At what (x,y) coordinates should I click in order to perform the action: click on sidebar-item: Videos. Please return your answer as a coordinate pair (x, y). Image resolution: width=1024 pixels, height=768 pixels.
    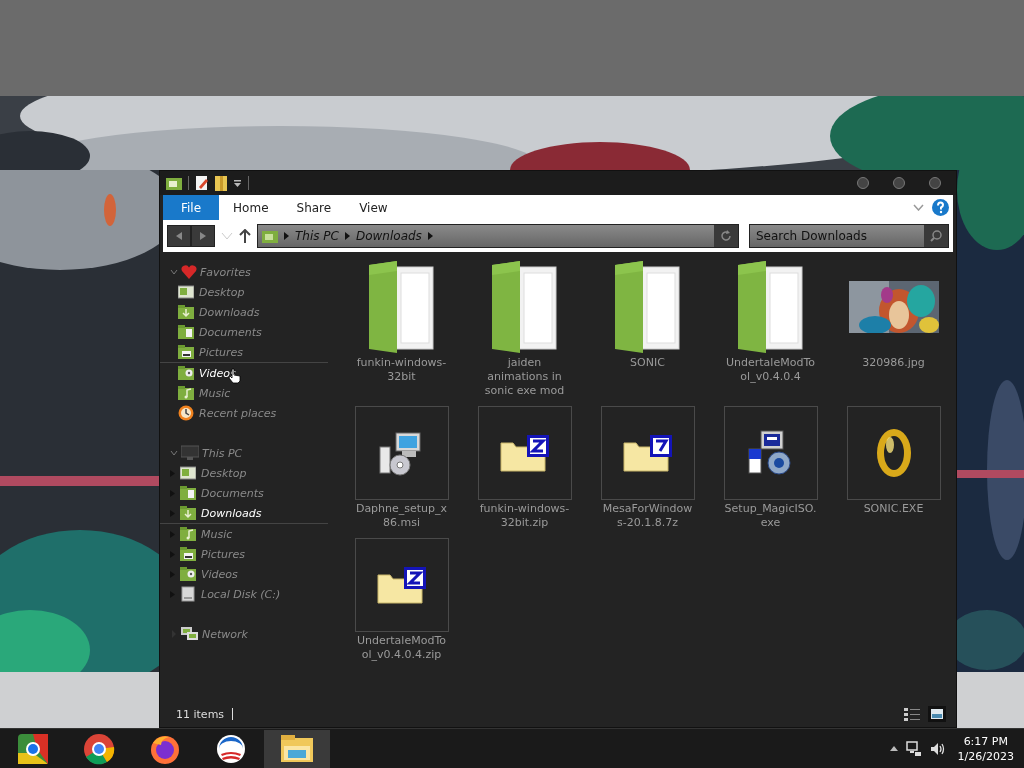
    Looking at the image, I should click on (244, 574).